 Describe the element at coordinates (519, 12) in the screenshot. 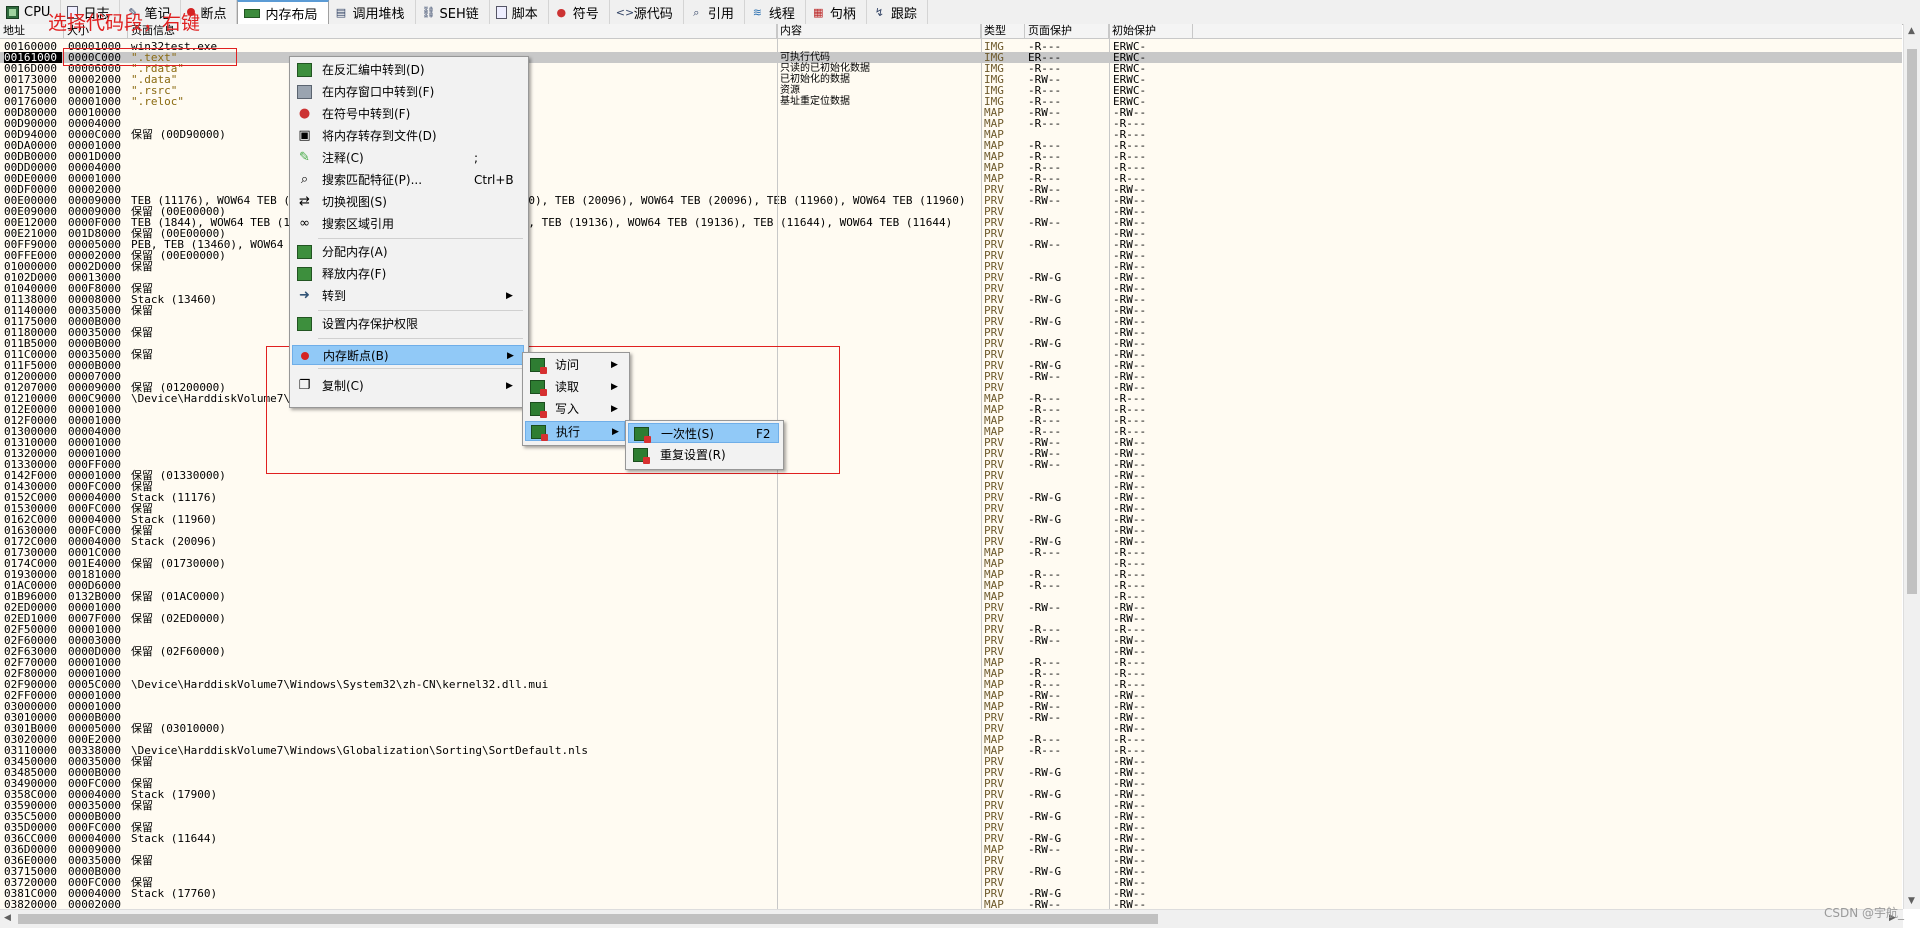

I see `tab-script: 脚本` at that location.